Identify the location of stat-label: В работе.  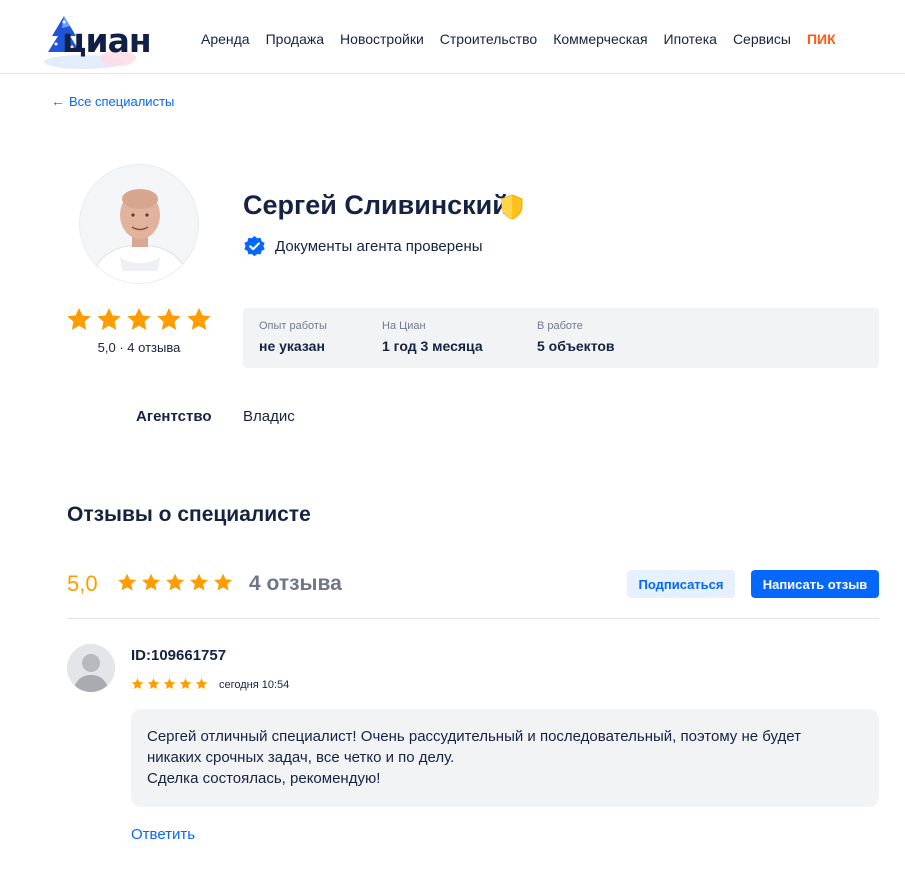
(560, 326).